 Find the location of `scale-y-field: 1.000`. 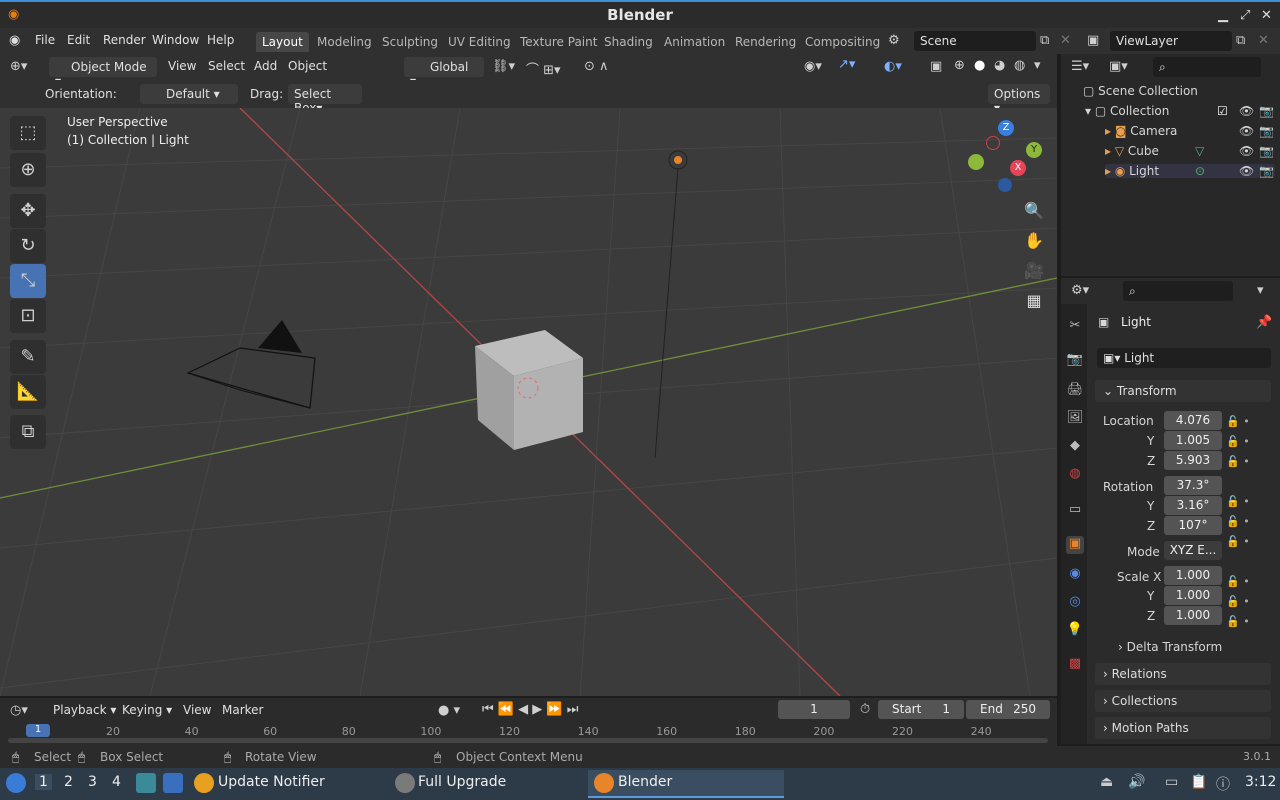

scale-y-field: 1.000 is located at coordinates (1193, 595).